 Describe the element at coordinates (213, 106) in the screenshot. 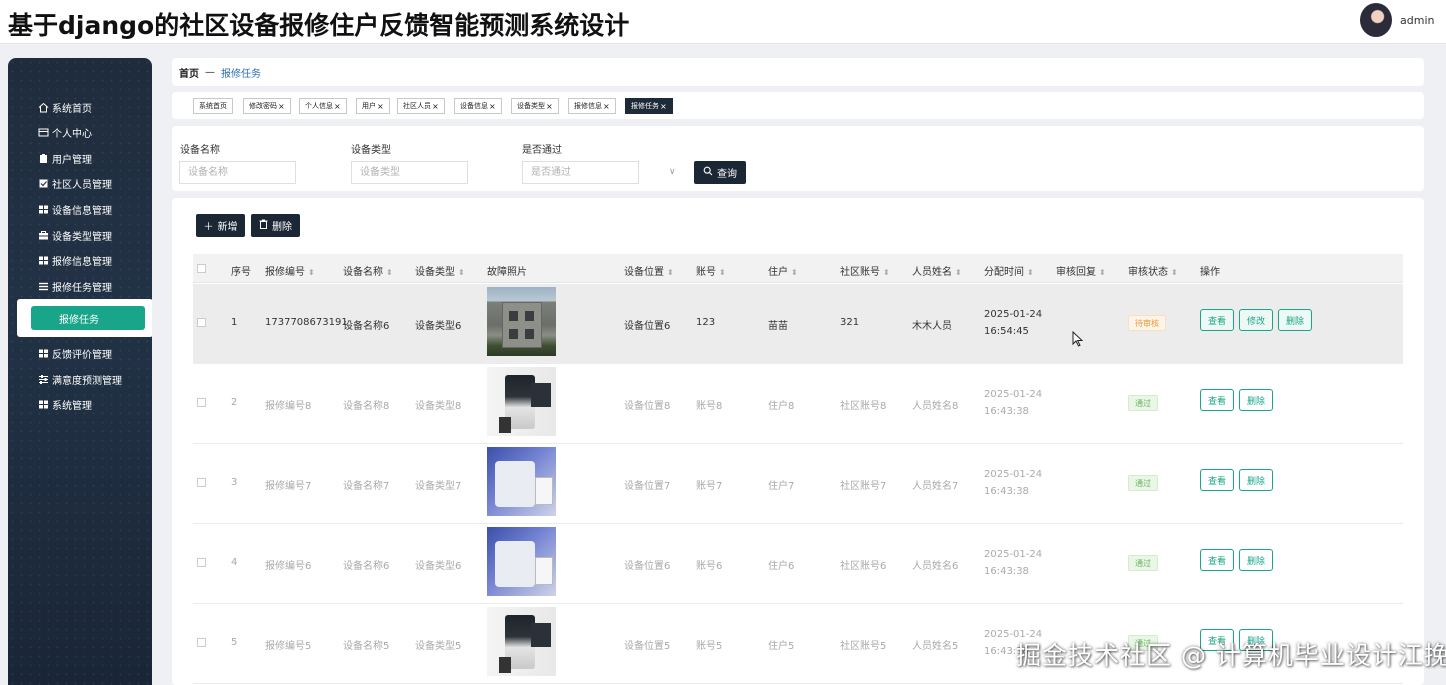

I see `tab-home: 系统首页` at that location.